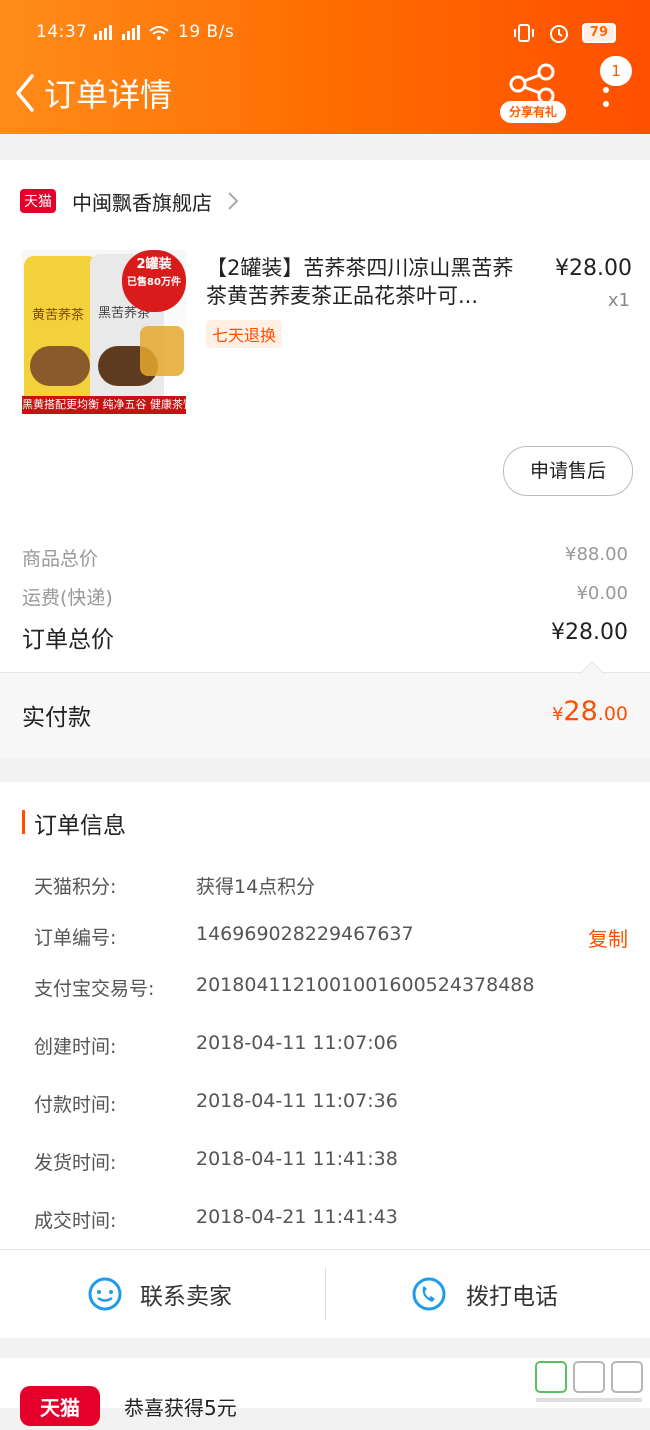  What do you see at coordinates (216, 1219) in the screenshot?
I see `info-row-completed: 成交时间: 2018-04-21 11:41:43` at bounding box center [216, 1219].